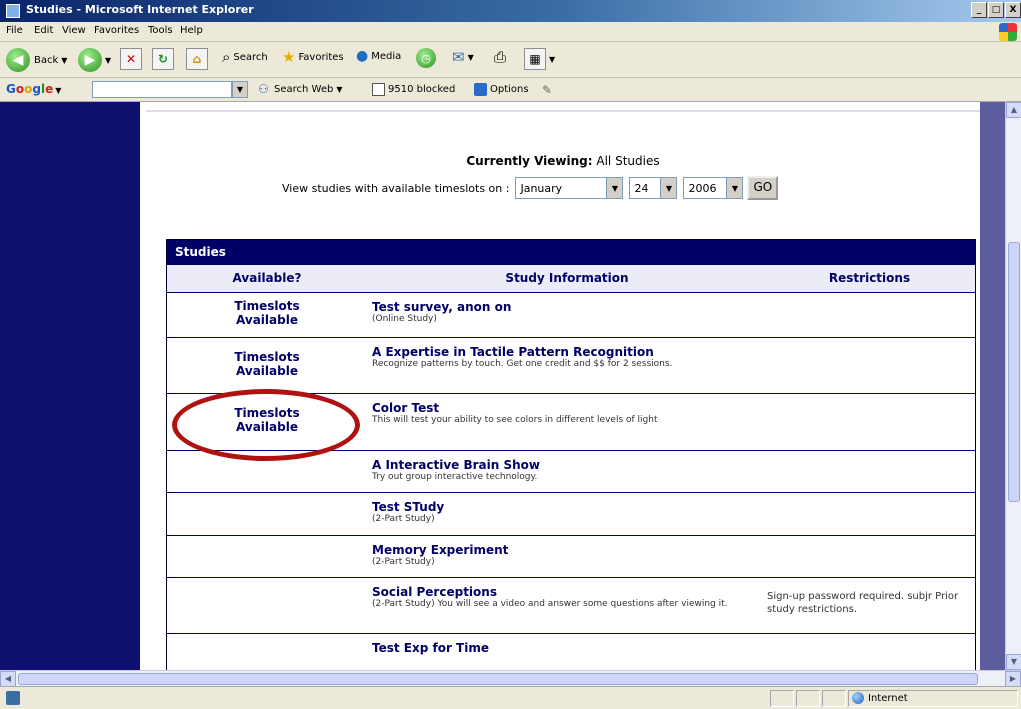 The image size is (1021, 709). I want to click on scroll-up-arrow-icon: ▲, so click(1013, 110).